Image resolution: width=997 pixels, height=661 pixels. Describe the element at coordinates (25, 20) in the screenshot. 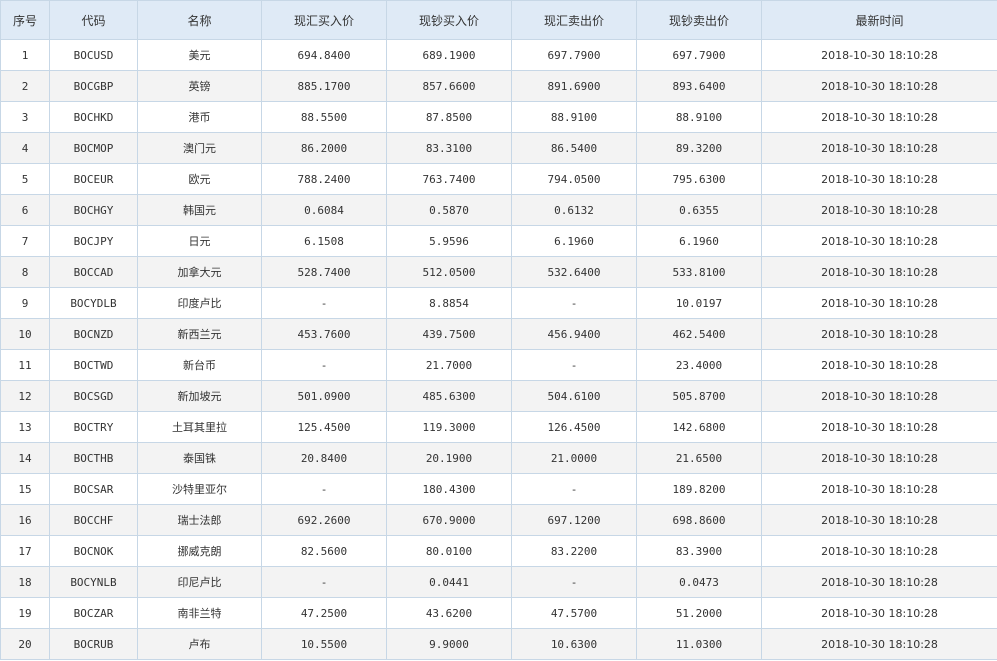

I see `column-header-index: 序号` at that location.